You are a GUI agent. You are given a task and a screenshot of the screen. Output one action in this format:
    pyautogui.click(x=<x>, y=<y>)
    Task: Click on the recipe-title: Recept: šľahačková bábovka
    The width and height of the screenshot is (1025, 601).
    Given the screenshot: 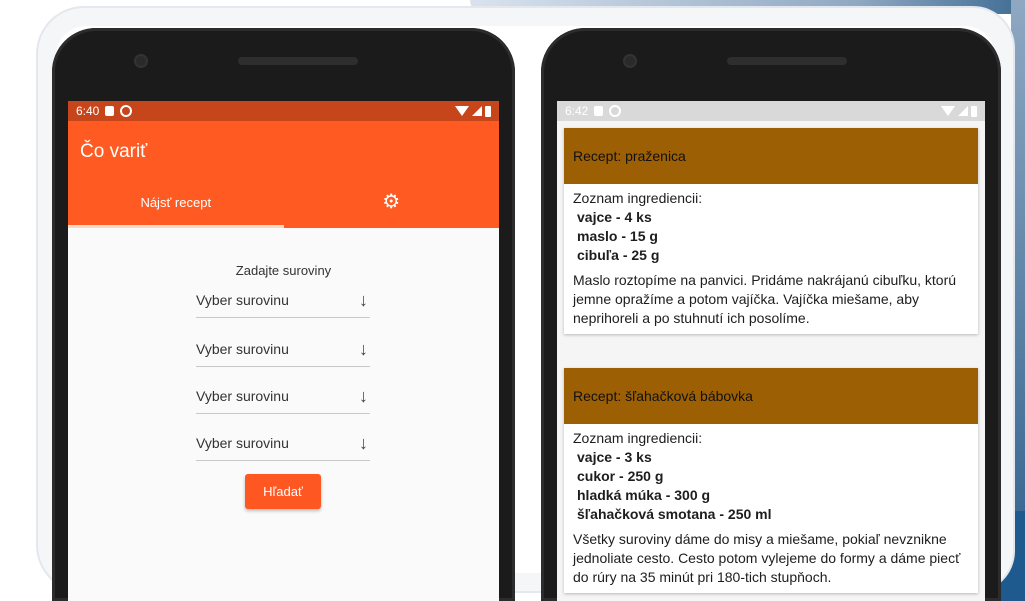 What is the action you would take?
    pyautogui.click(x=771, y=396)
    